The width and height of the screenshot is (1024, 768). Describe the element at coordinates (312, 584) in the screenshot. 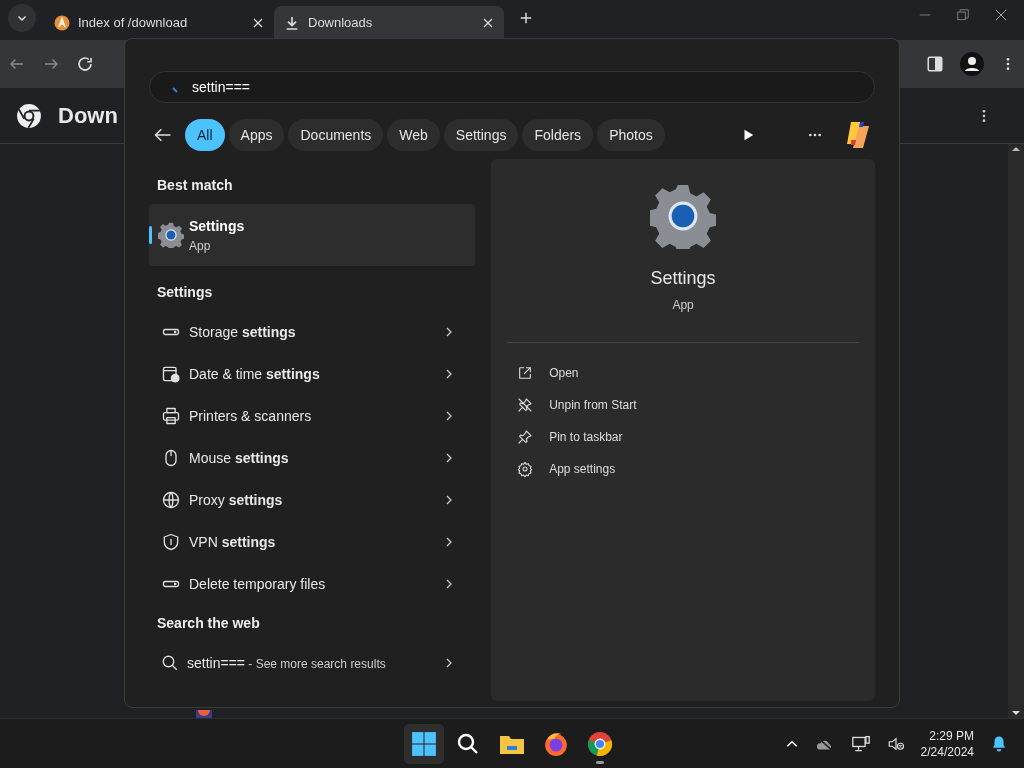

I see `setting-result: Delete temporary files` at that location.